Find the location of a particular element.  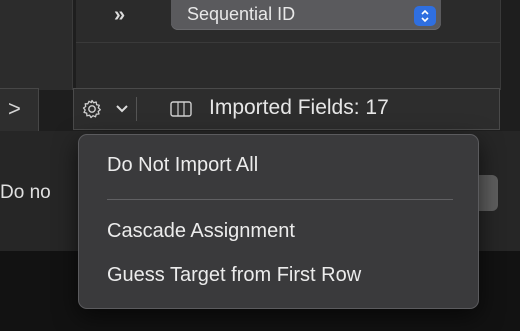

select-value: Sequential ID is located at coordinates (241, 14).